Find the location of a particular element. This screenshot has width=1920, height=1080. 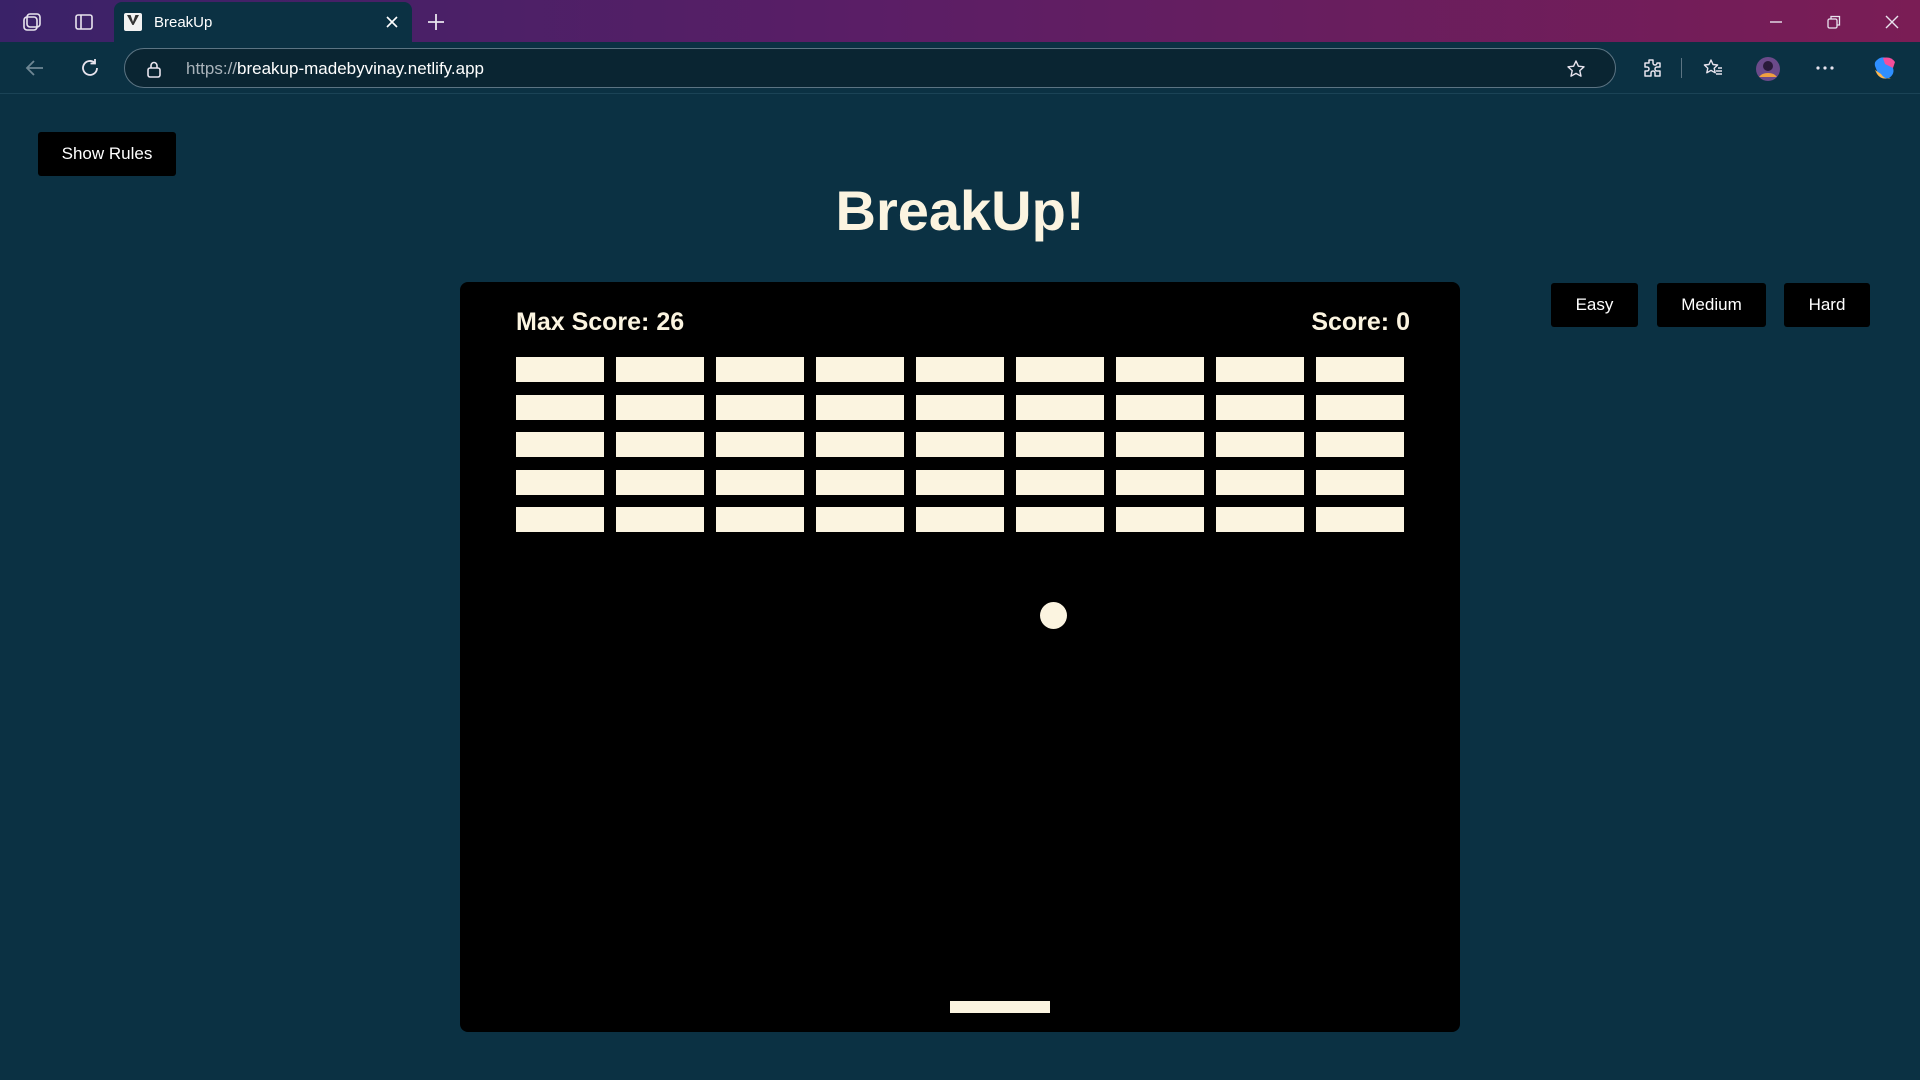

back-icon is located at coordinates (35, 68).